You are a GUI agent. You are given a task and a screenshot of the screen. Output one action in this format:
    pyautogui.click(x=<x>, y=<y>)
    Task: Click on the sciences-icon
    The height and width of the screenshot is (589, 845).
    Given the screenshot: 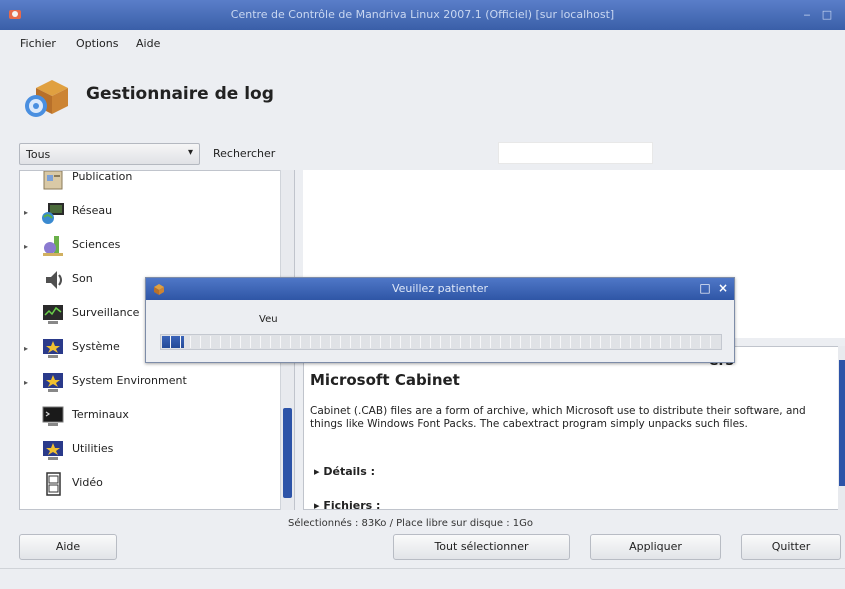 What is the action you would take?
    pyautogui.click(x=53, y=246)
    